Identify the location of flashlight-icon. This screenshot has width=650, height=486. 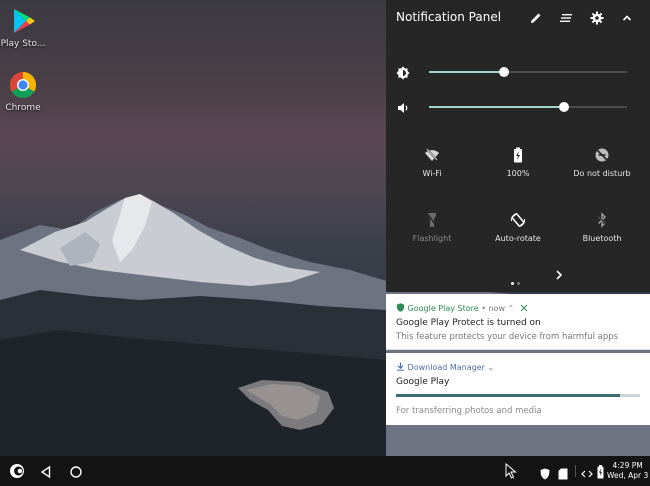
(432, 220).